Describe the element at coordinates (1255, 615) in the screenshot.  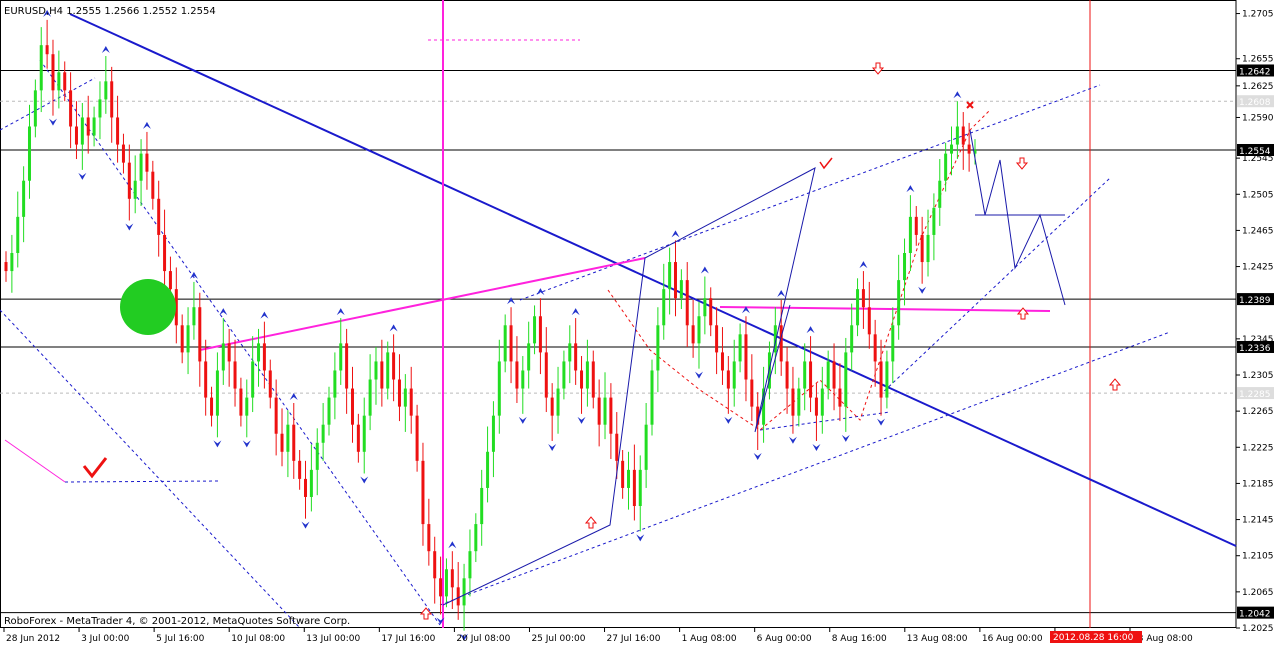
I see `level-tag-label: 1.2042` at that location.